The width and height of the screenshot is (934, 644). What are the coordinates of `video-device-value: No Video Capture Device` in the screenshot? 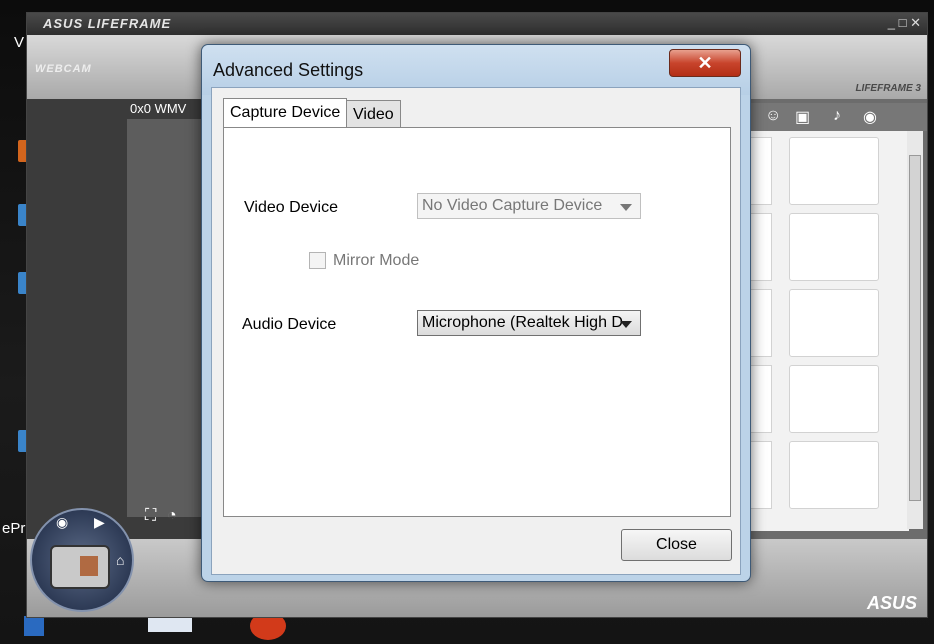 It's located at (512, 205).